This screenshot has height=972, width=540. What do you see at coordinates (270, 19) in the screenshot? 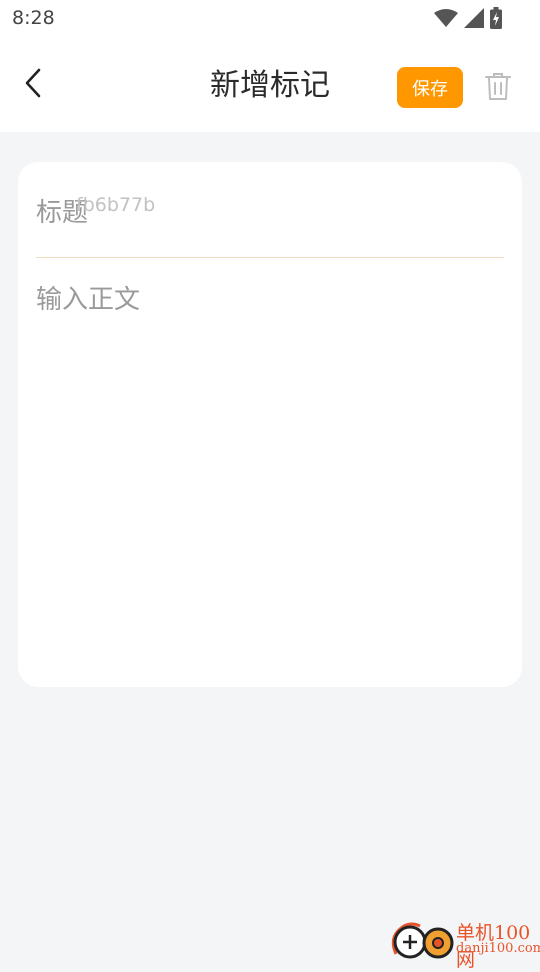
I see `status-bar: 8:28` at bounding box center [270, 19].